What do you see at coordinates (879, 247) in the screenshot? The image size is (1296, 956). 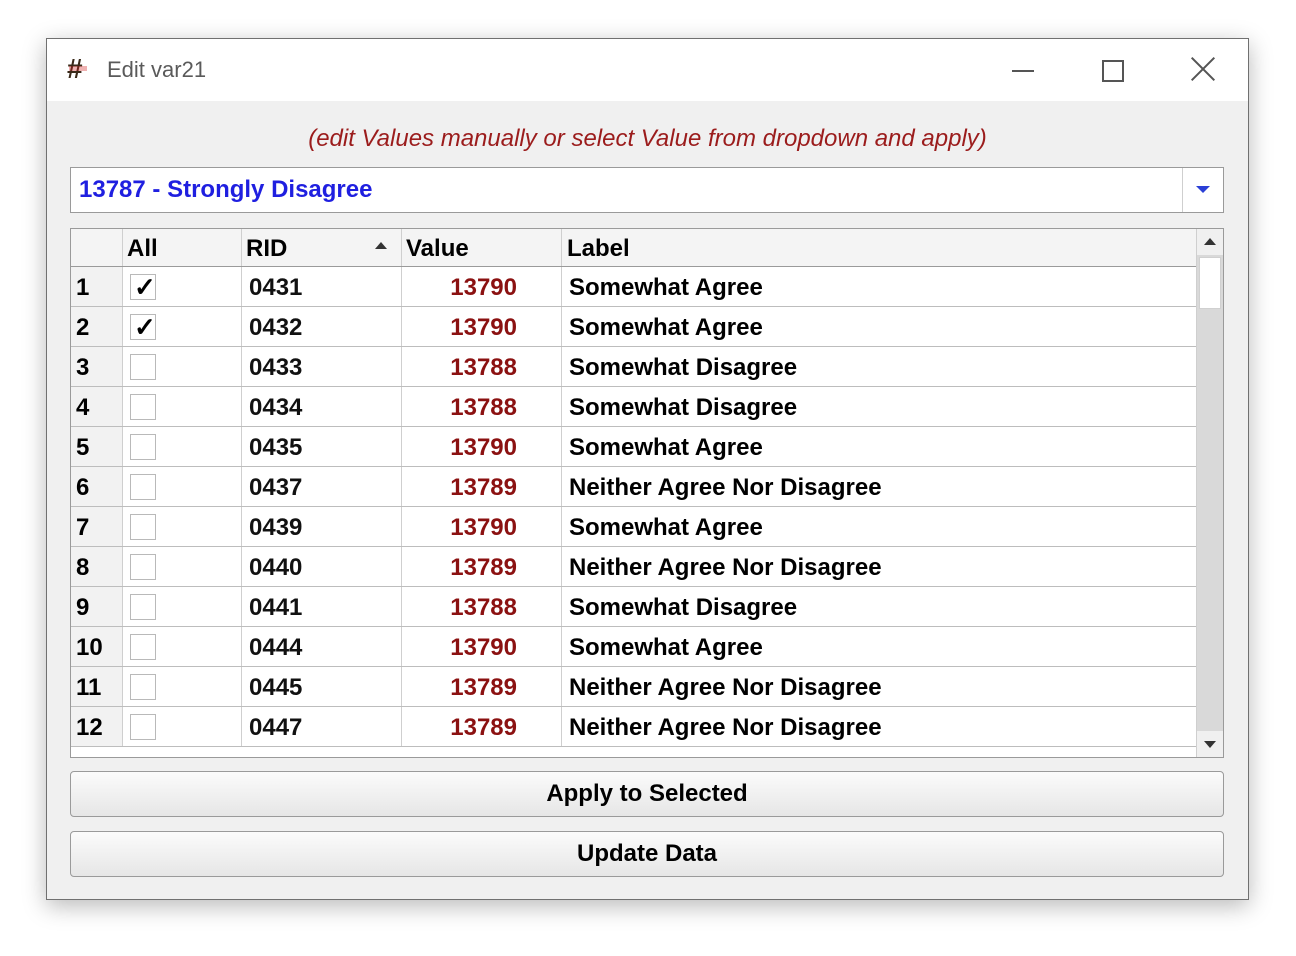 I see `header-label: Label` at bounding box center [879, 247].